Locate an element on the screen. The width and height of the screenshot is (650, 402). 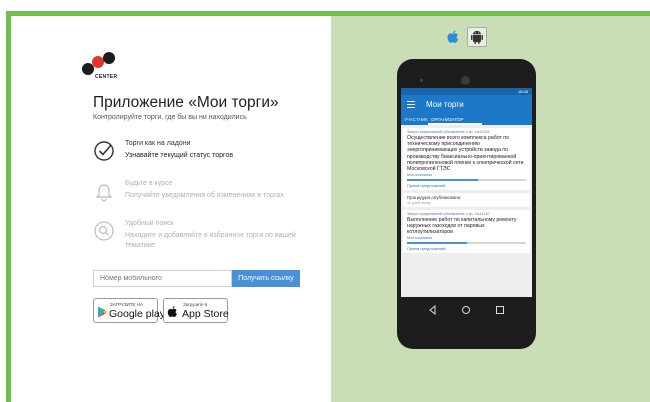
app-title: Мои торги is located at coordinates (445, 104).